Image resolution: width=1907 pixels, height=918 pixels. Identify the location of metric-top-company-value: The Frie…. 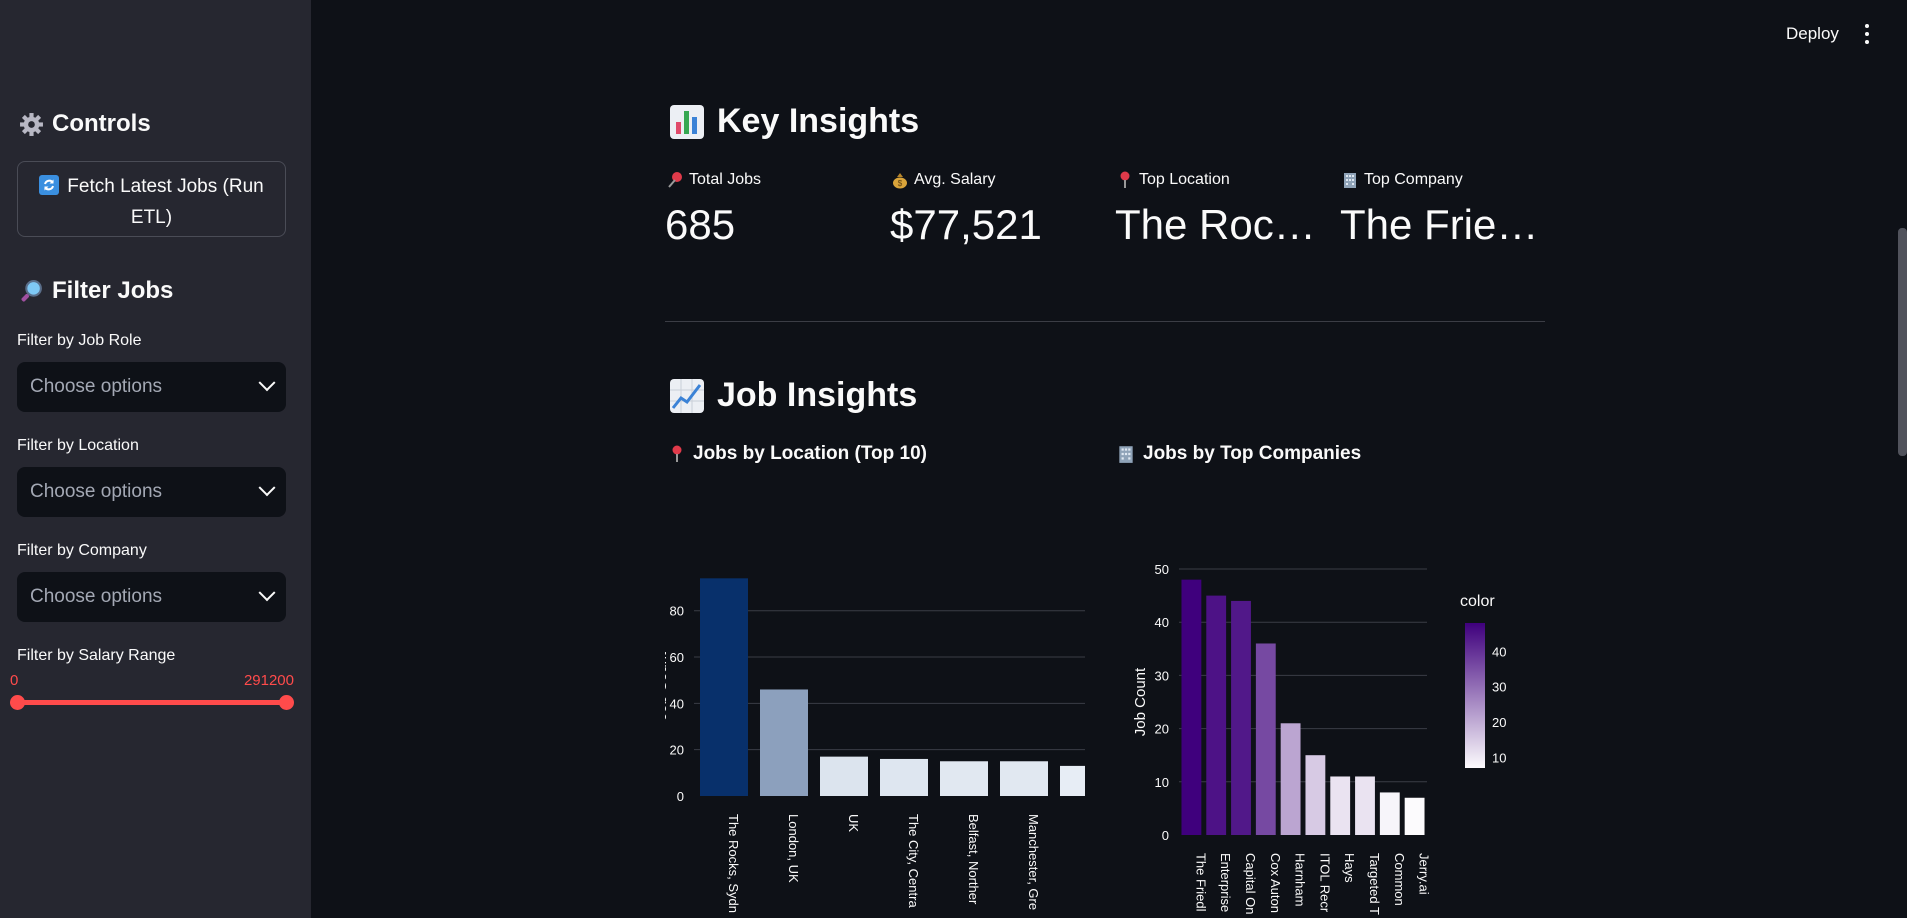
(1439, 224).